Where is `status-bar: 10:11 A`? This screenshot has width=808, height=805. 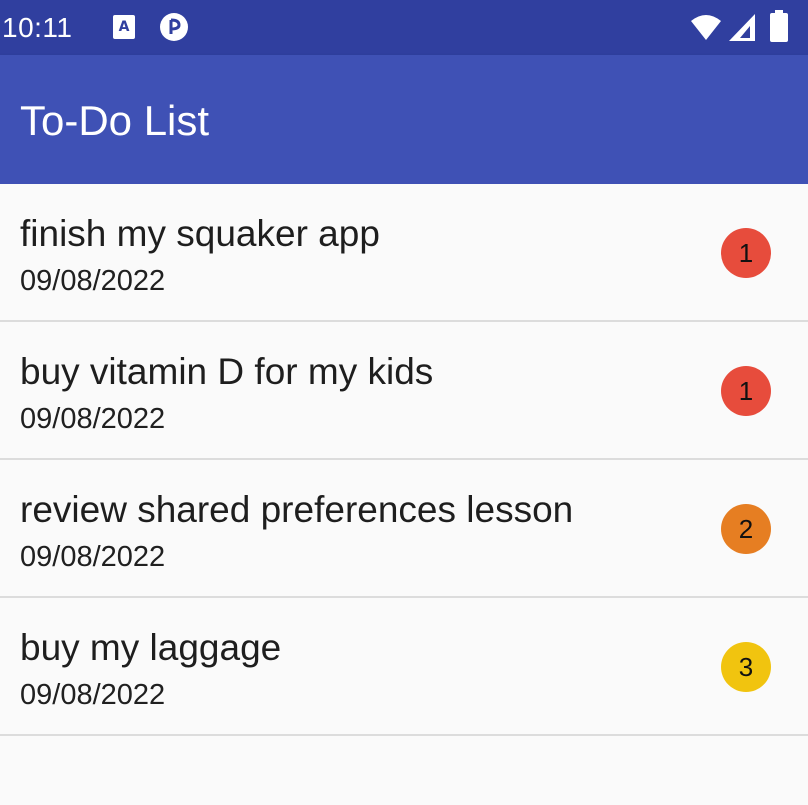
status-bar: 10:11 A is located at coordinates (404, 27).